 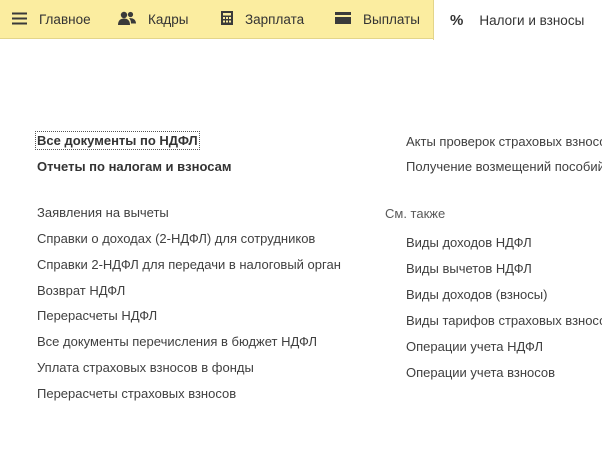 I want to click on insurance-tariff-types-link: Виды тарифов страховых взносо, so click(x=504, y=320).